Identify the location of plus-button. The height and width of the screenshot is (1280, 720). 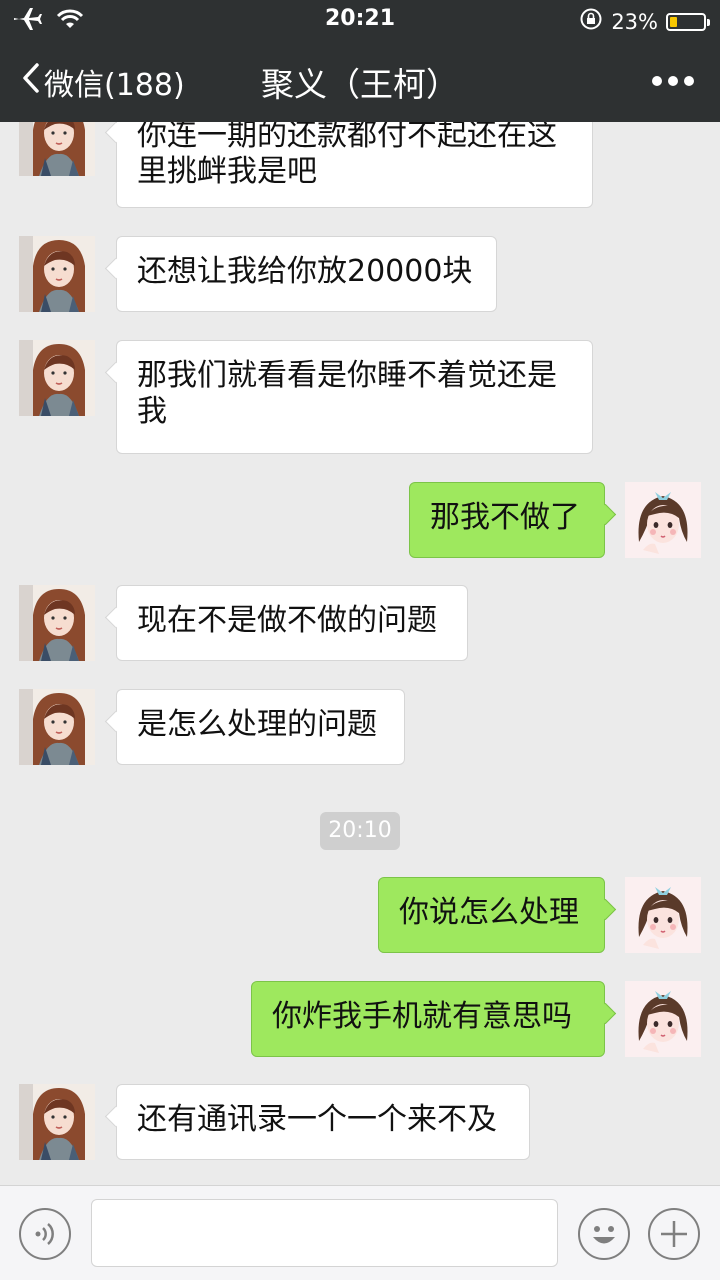
(674, 1234).